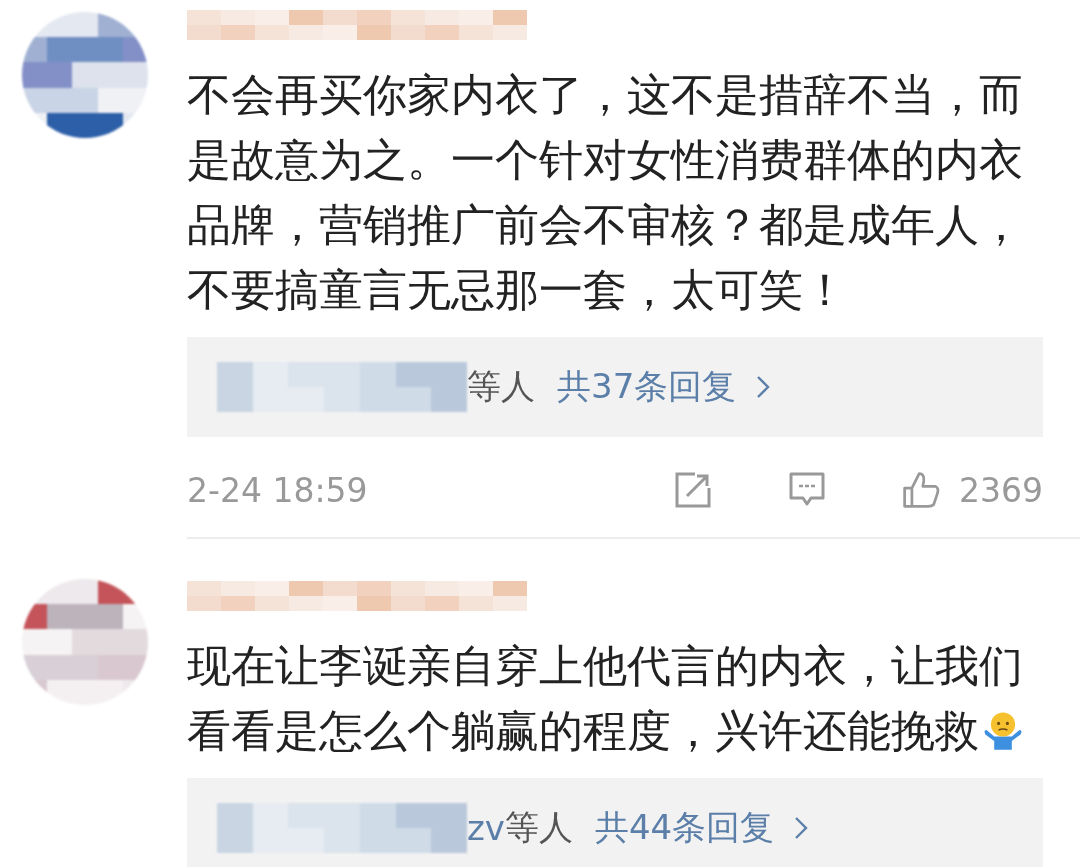 The image size is (1080, 867). Describe the element at coordinates (606, 698) in the screenshot. I see `comment-text: 现在让李诞亲自穿上他代言的内衣，让我们看看是怎么个躺赢的程度，兴许还能挽救` at that location.